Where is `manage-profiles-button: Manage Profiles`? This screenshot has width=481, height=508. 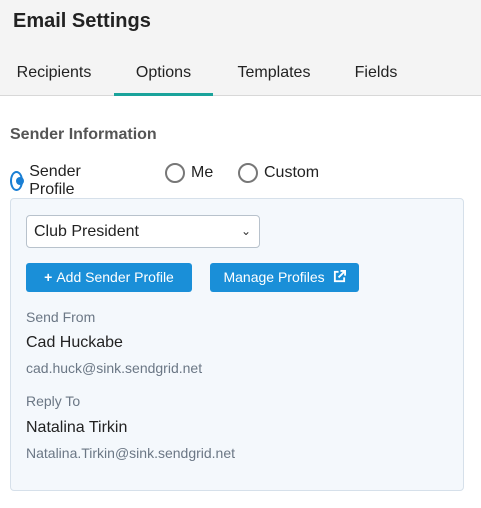 manage-profiles-button: Manage Profiles is located at coordinates (284, 277).